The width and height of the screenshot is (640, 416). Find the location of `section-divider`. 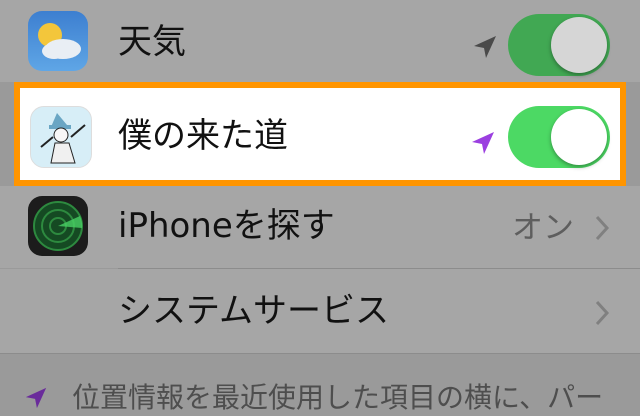

section-divider is located at coordinates (320, 353).